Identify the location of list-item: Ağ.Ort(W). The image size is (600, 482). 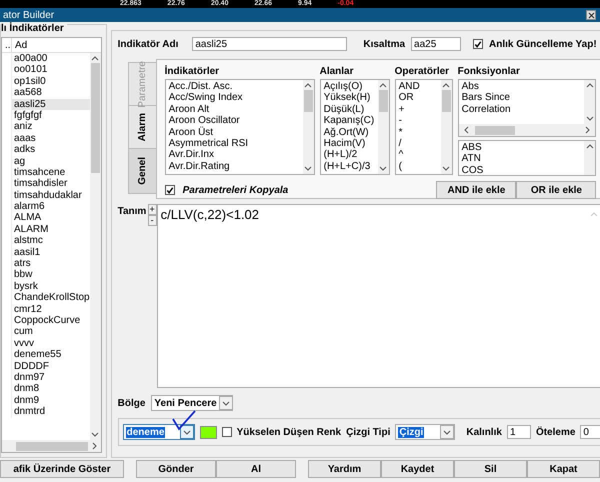
(349, 132).